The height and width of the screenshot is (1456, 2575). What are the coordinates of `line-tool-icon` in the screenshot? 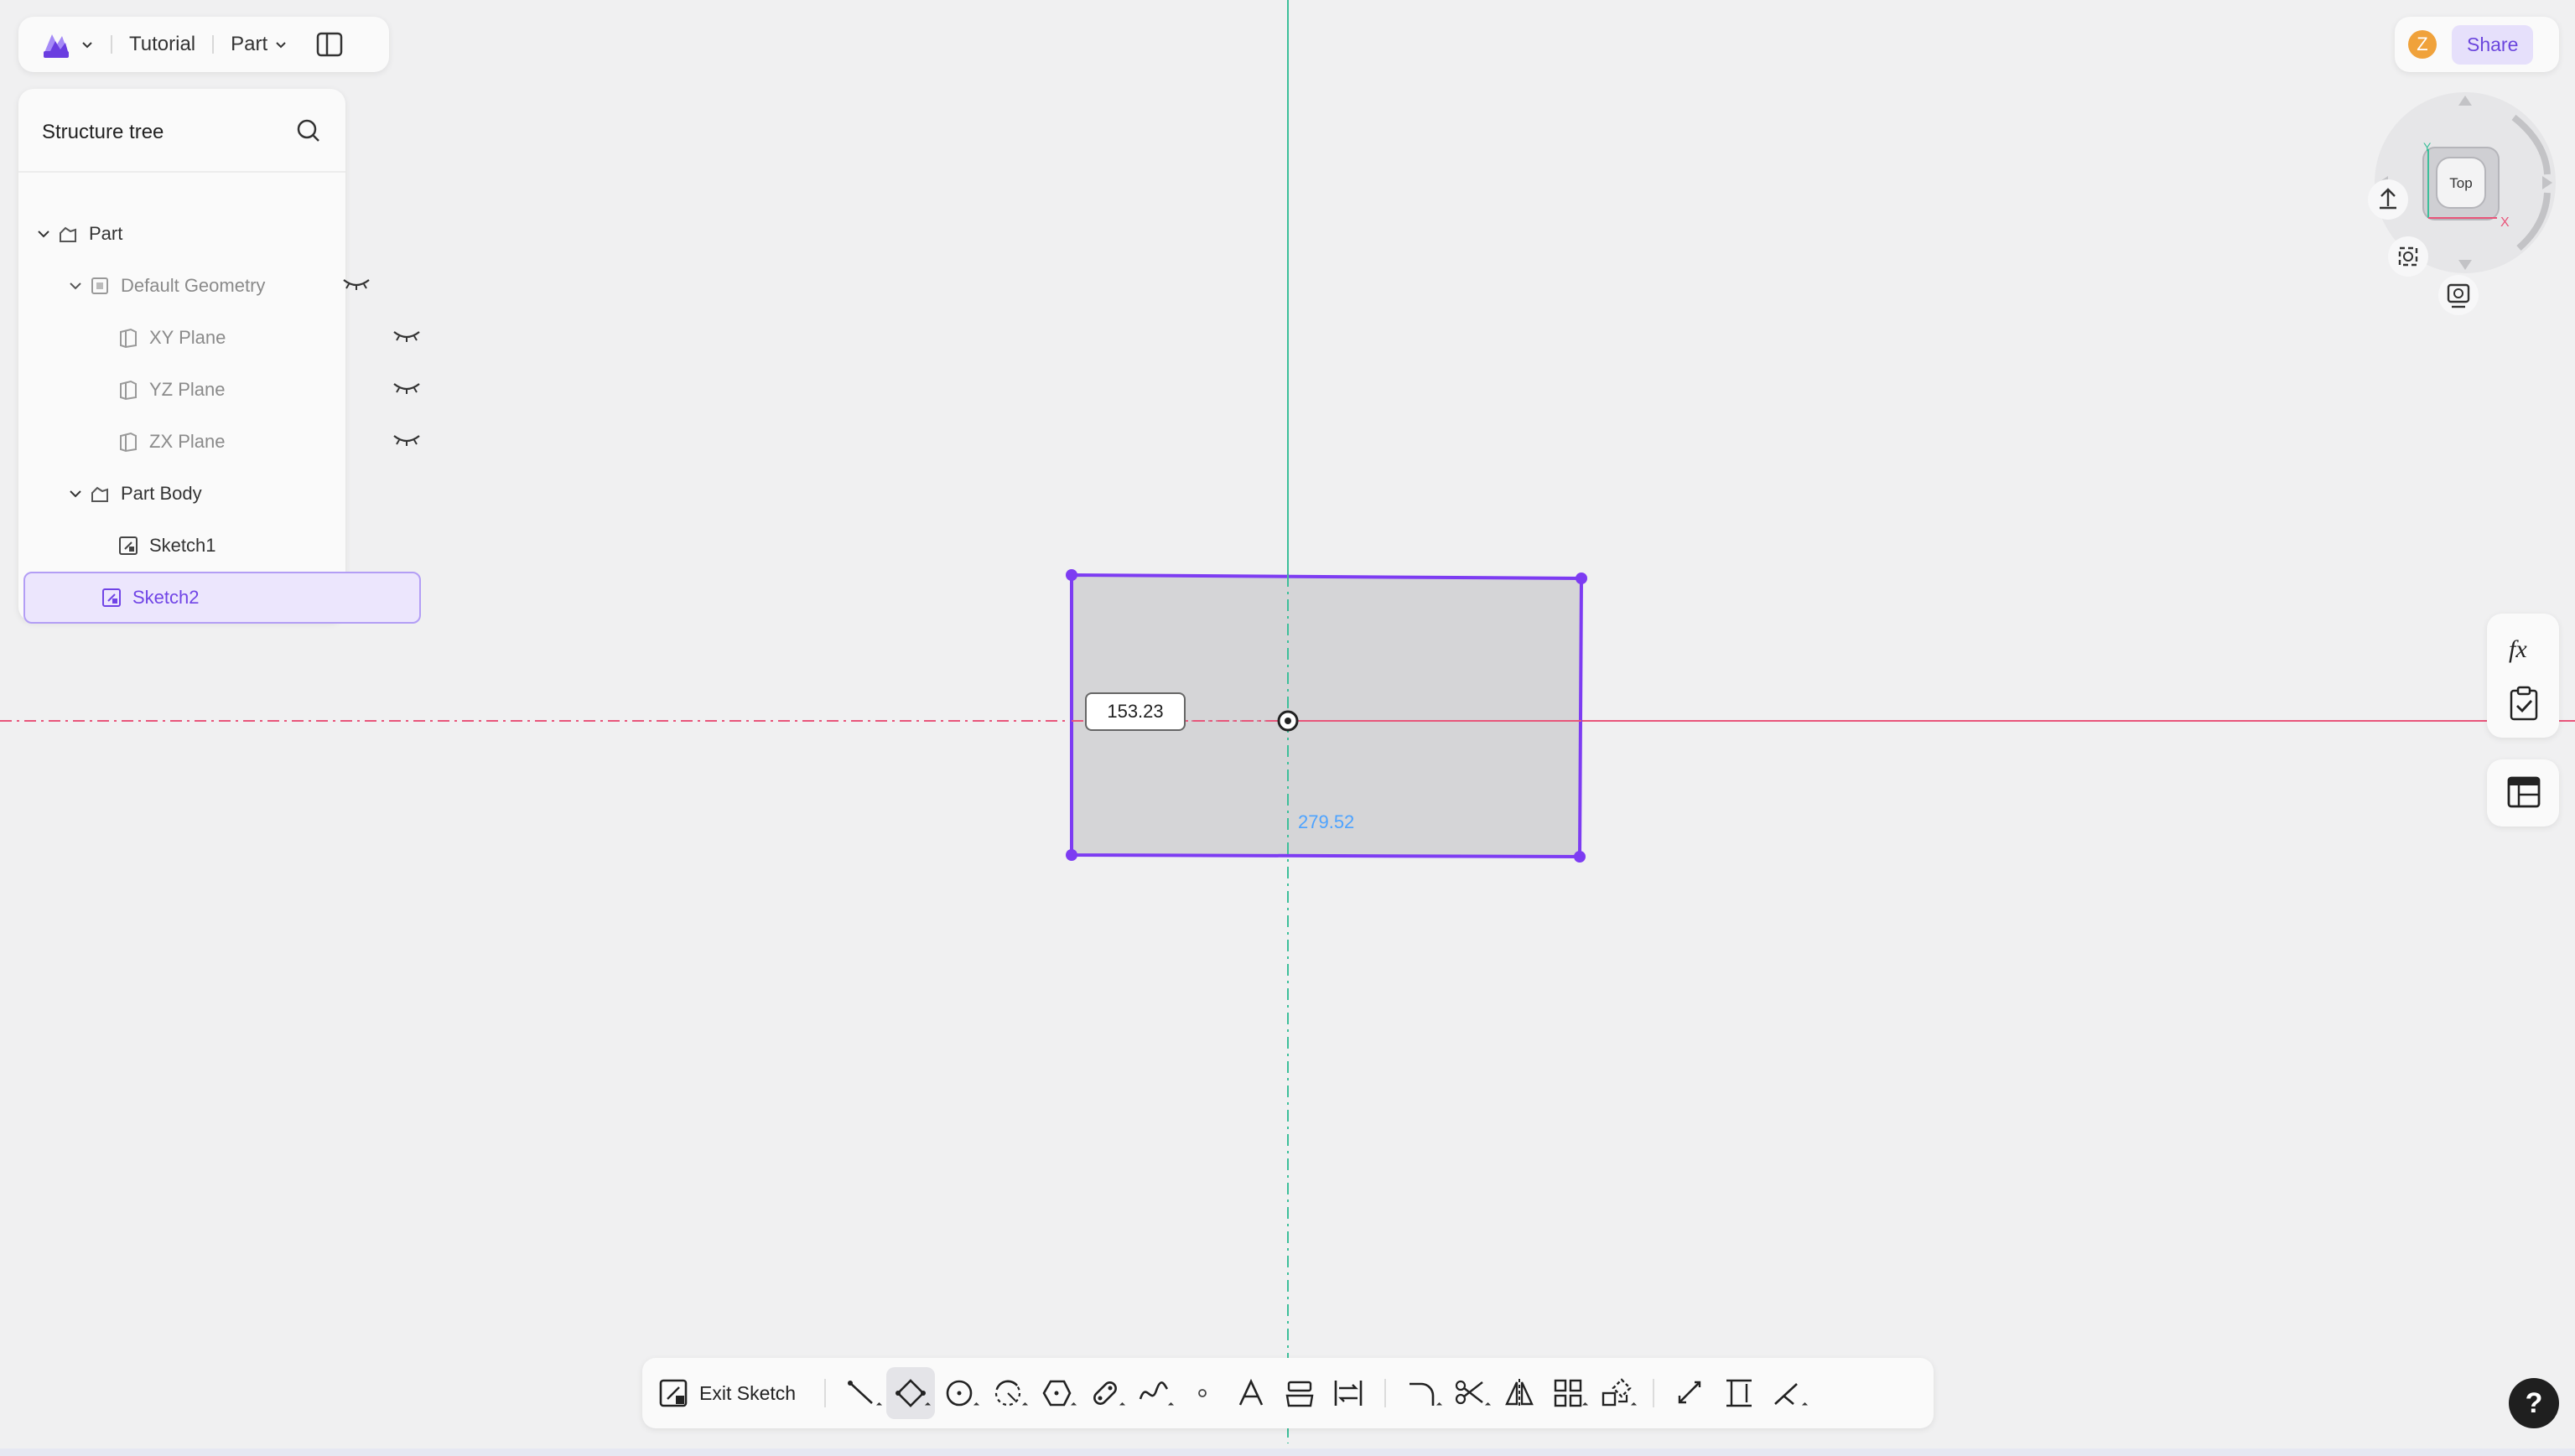 It's located at (862, 1393).